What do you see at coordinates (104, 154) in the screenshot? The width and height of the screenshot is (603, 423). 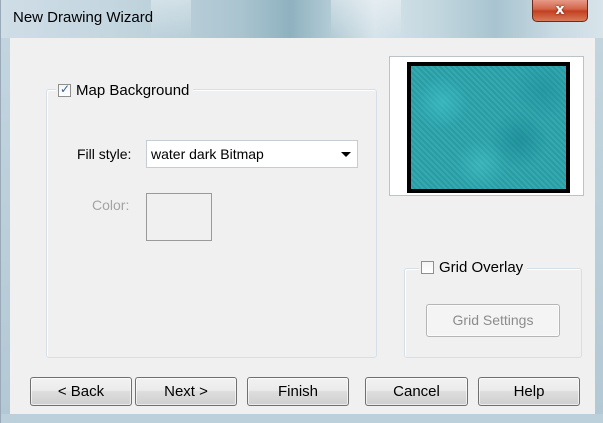 I see `fill-style-label: Fill style:` at bounding box center [104, 154].